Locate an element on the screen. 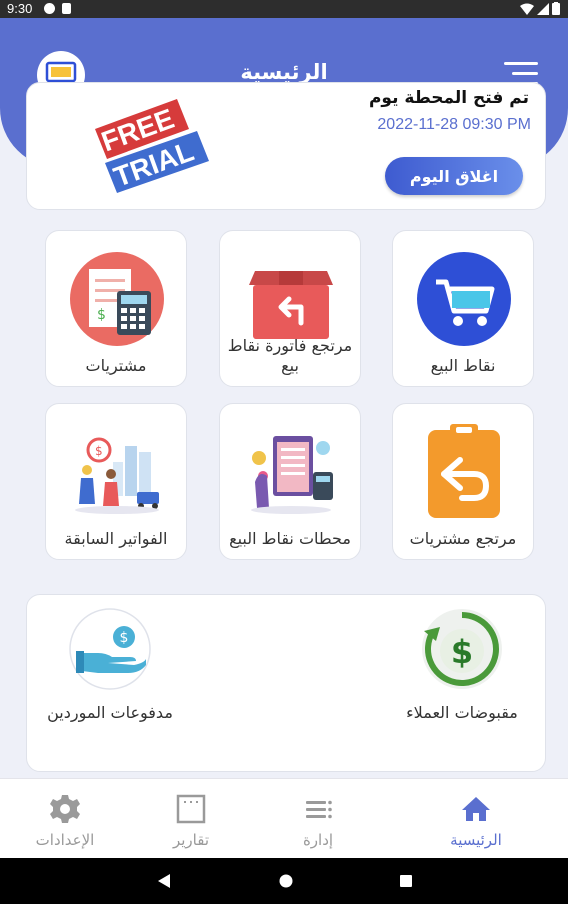 The width and height of the screenshot is (568, 904). notification-icon is located at coordinates (49, 8).